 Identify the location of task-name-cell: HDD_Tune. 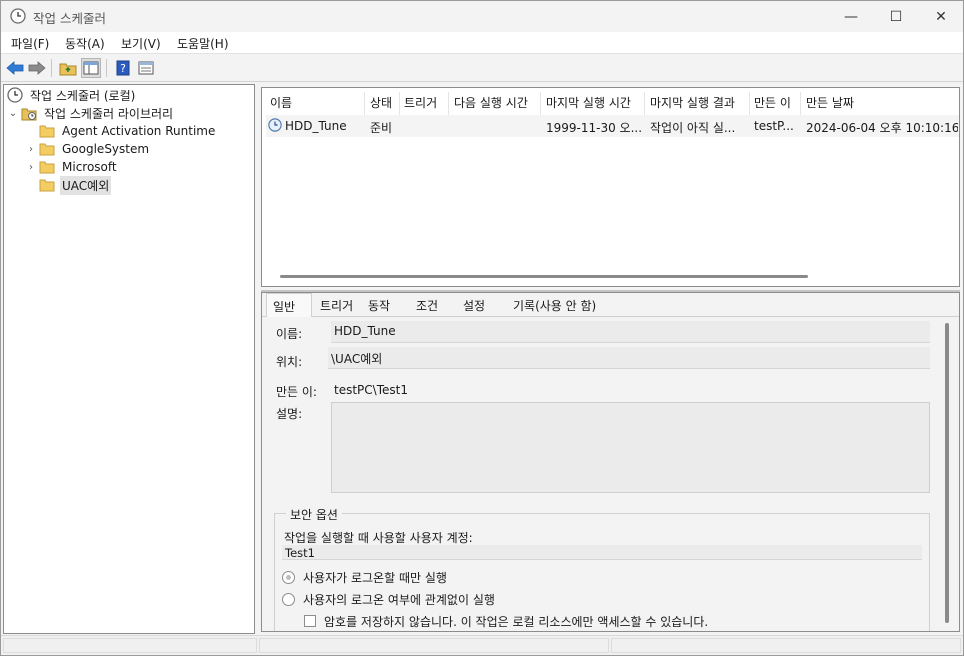
(316, 126).